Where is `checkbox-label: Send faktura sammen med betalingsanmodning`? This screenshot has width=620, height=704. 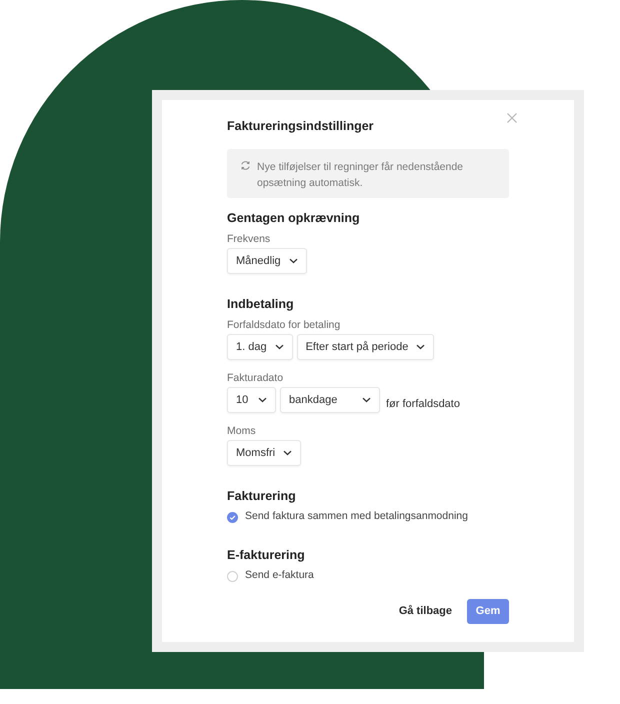
checkbox-label: Send faktura sammen med betalingsanmodning is located at coordinates (356, 516).